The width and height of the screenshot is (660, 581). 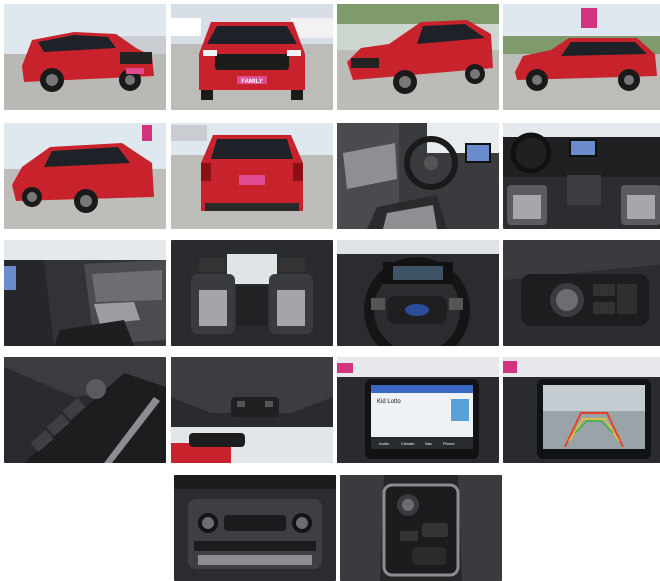 What do you see at coordinates (251, 82) in the screenshot?
I see `plate-label: FAMILY` at bounding box center [251, 82].